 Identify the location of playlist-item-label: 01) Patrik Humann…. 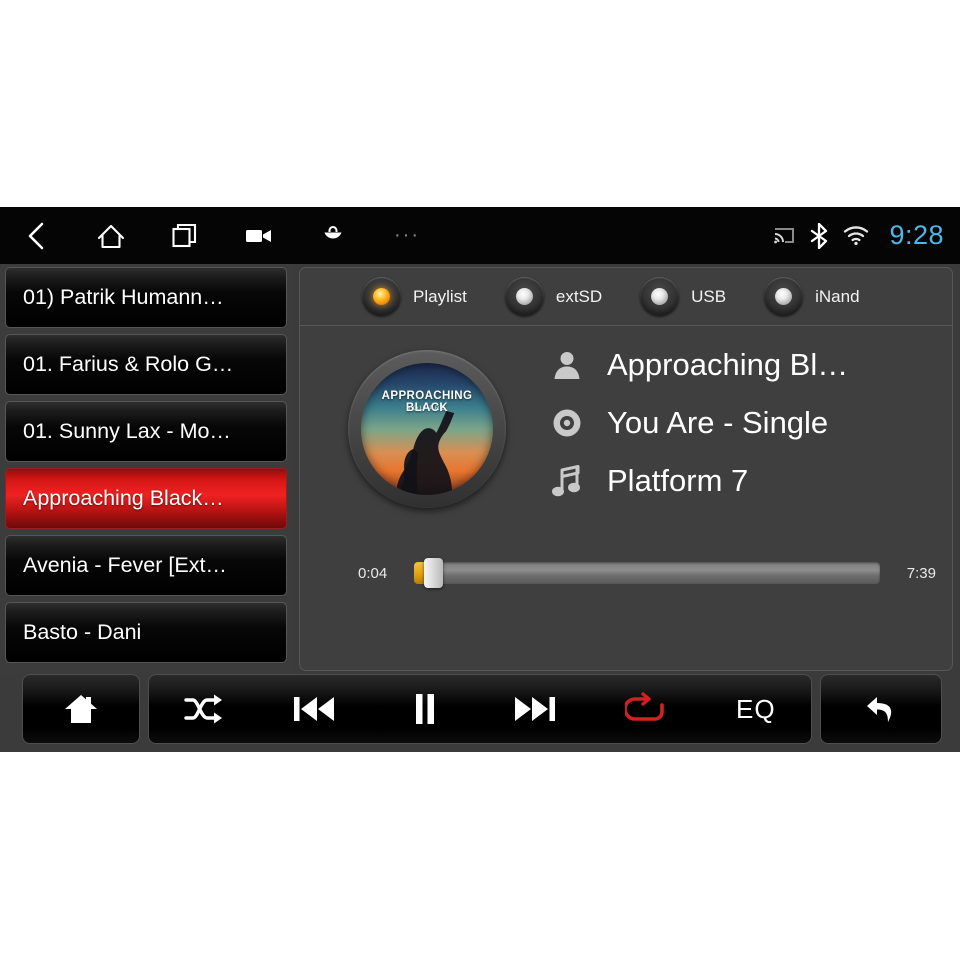
(123, 297).